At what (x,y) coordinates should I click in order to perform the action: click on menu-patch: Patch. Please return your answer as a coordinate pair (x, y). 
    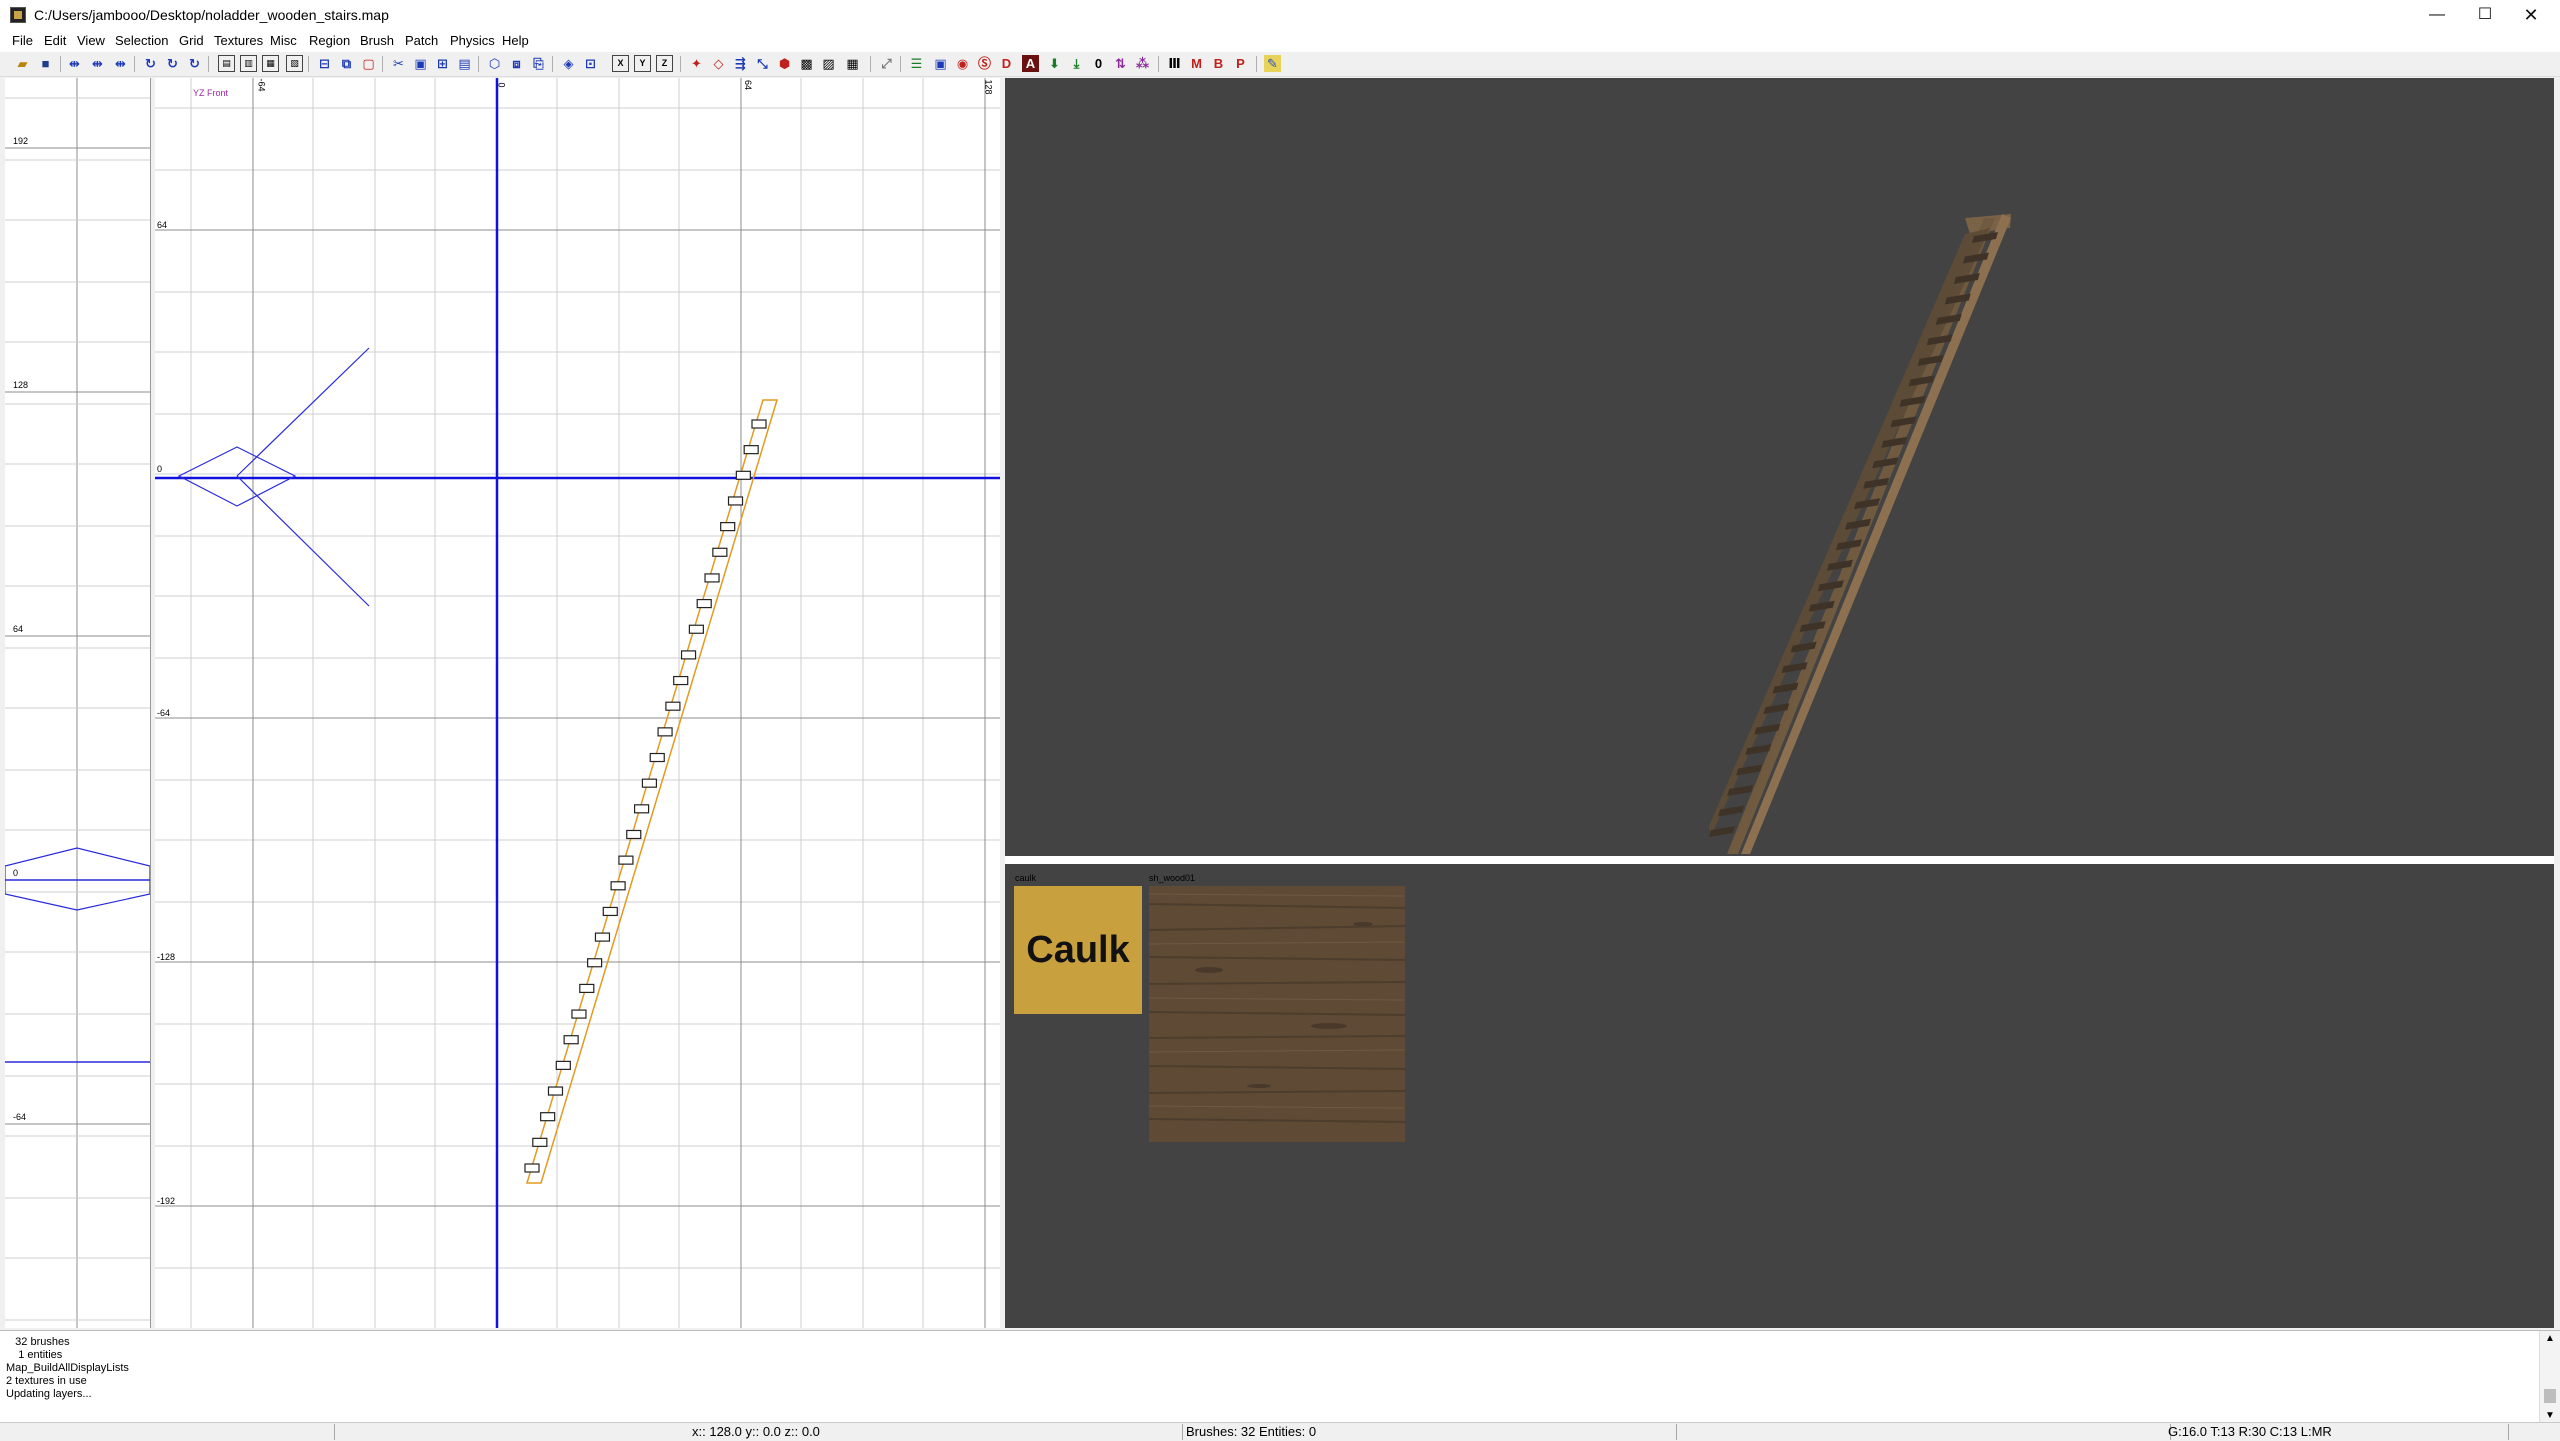
    Looking at the image, I should click on (421, 40).